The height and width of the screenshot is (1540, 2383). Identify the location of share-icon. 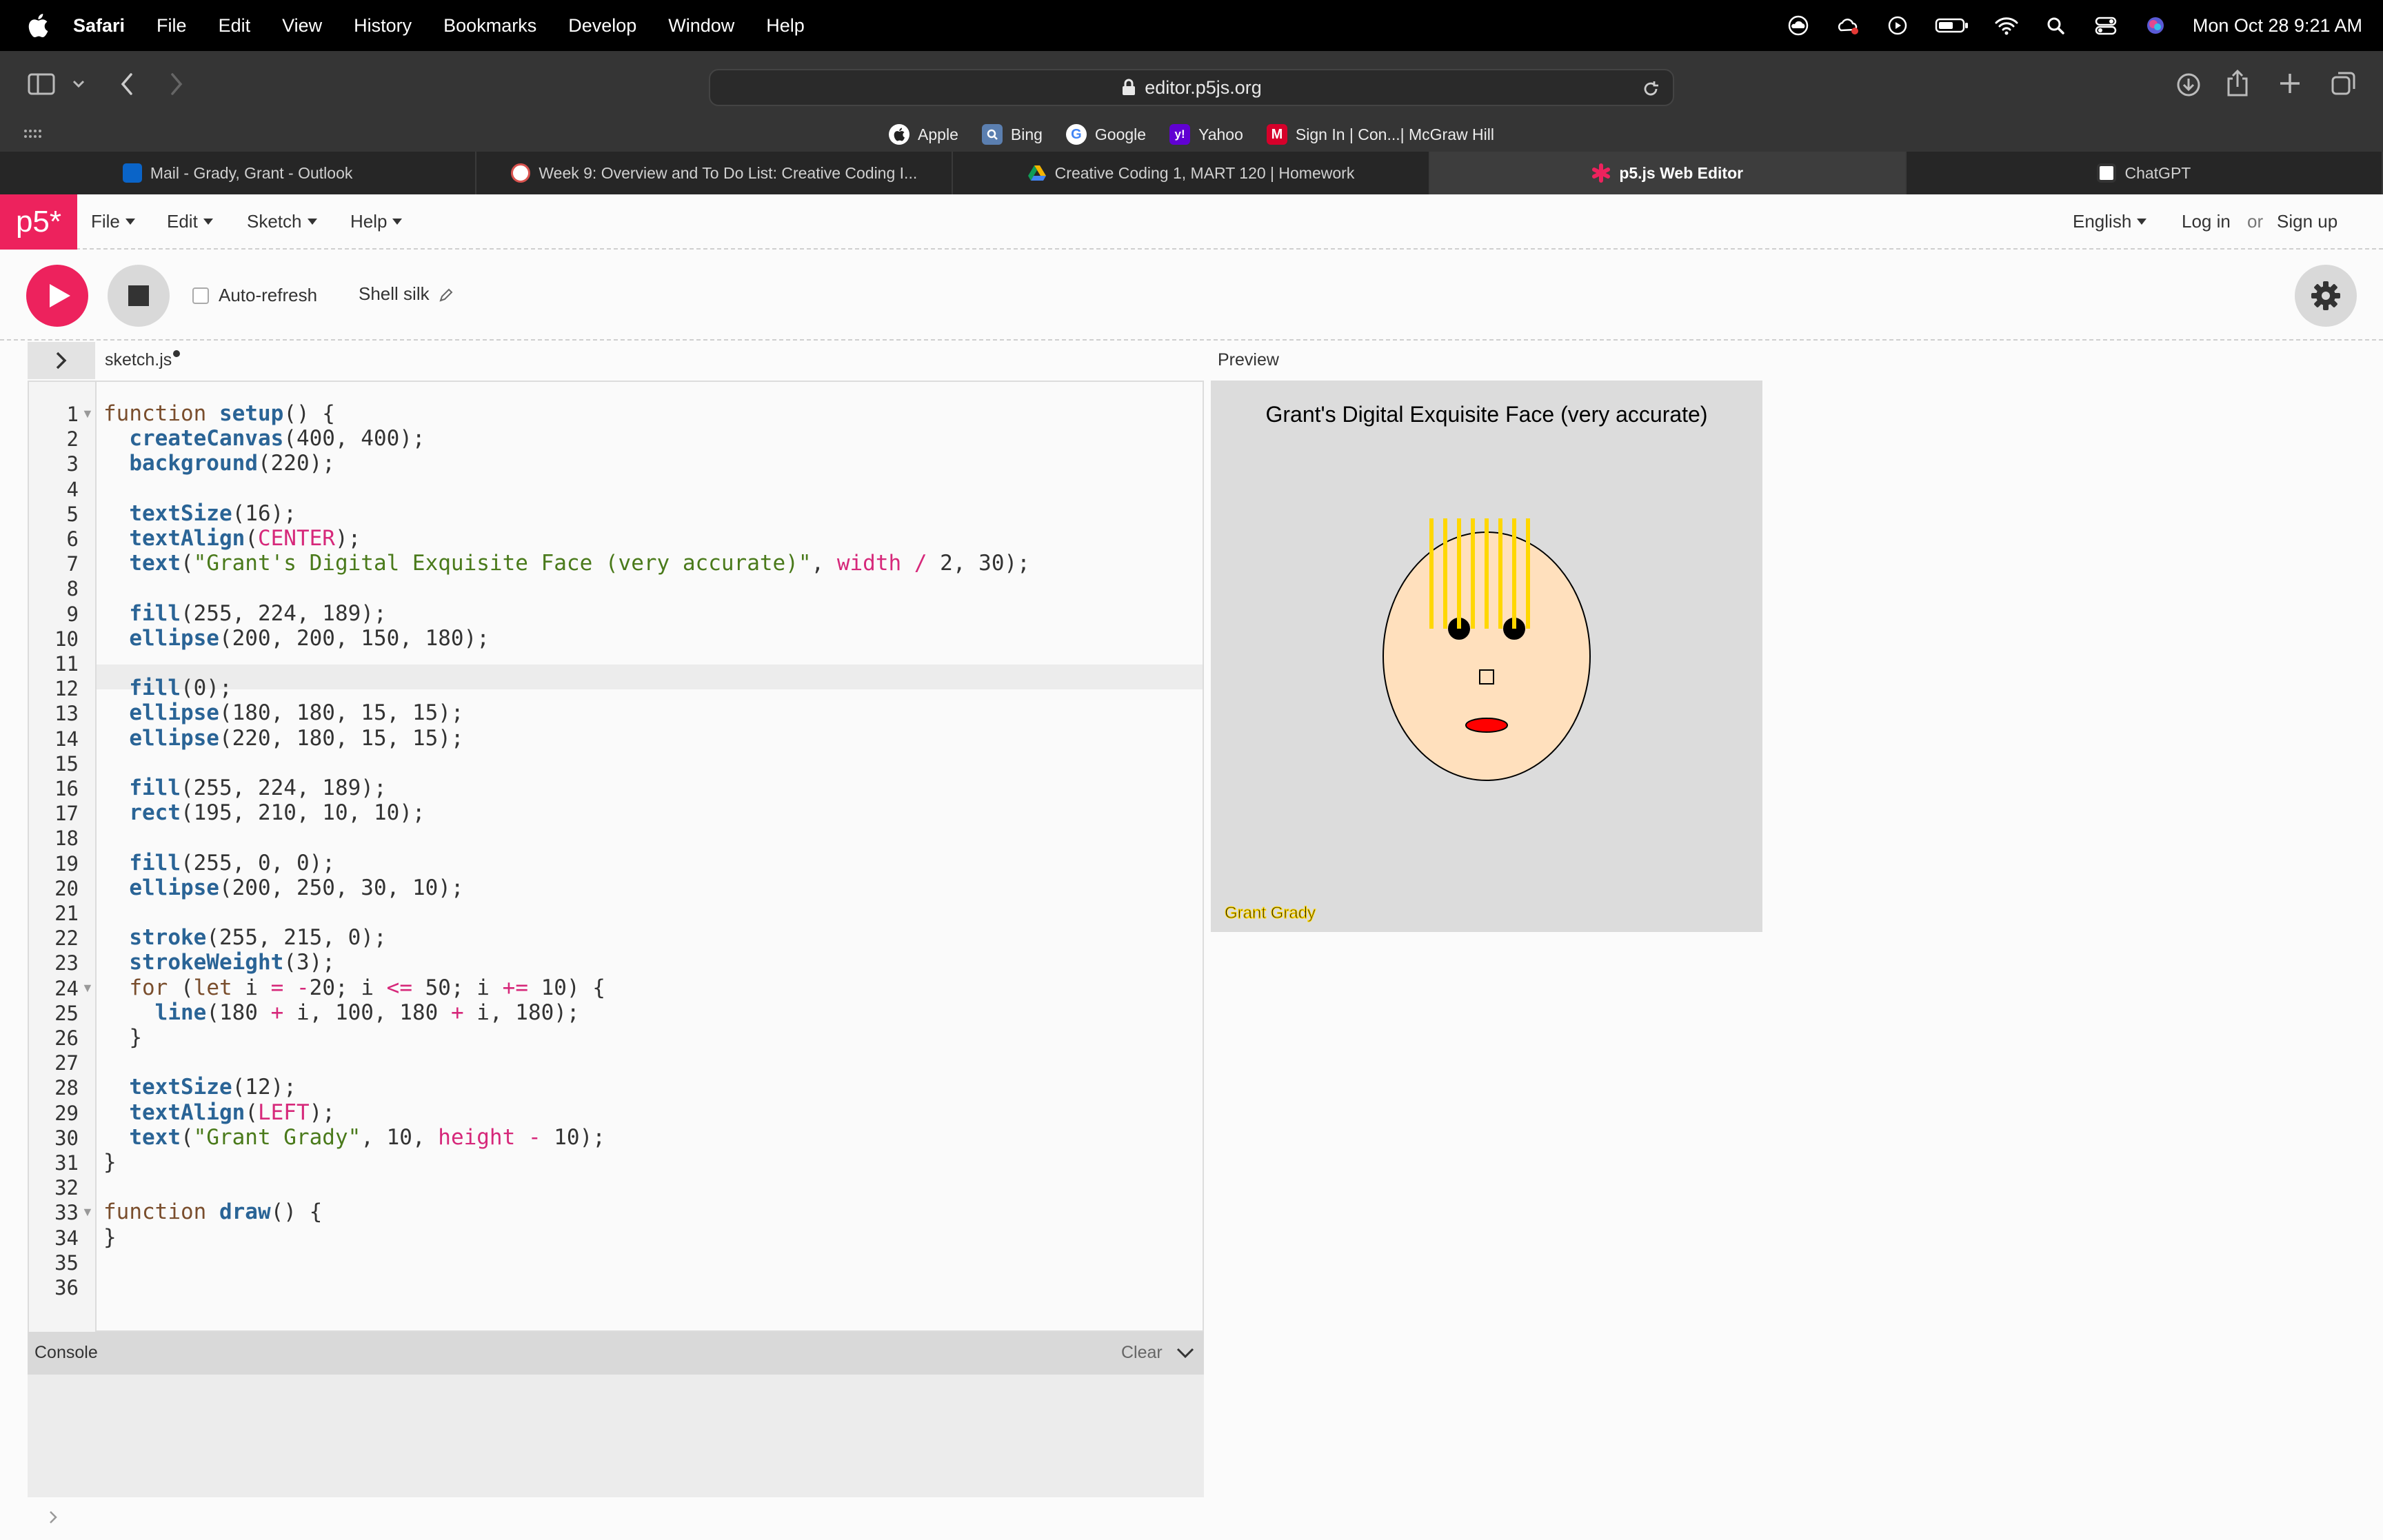
(2237, 84).